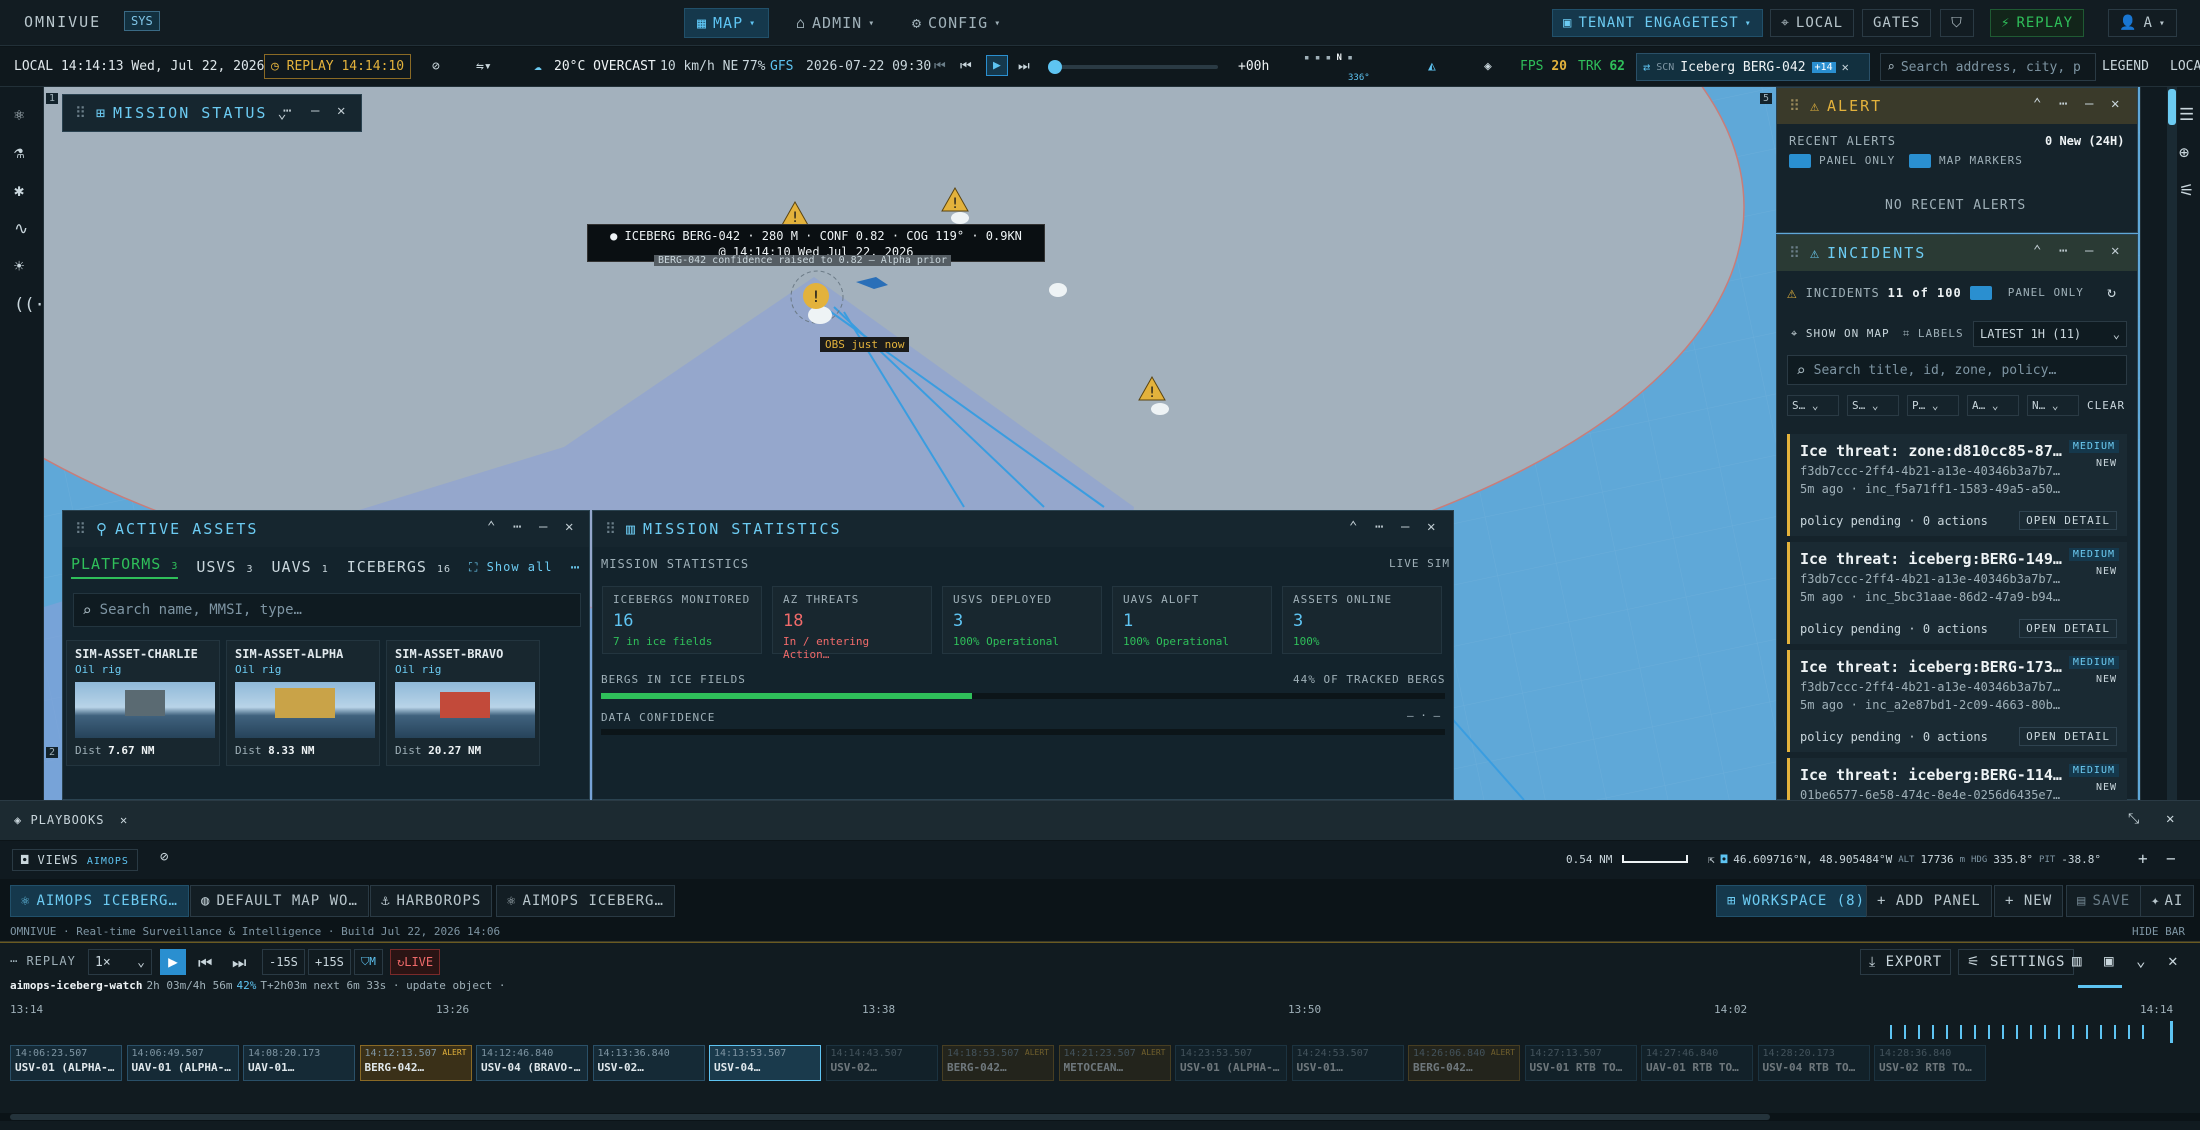  What do you see at coordinates (1114, 1063) in the screenshot?
I see `event-chip: 14:21:23.507 METOCEAN… ALERT` at bounding box center [1114, 1063].